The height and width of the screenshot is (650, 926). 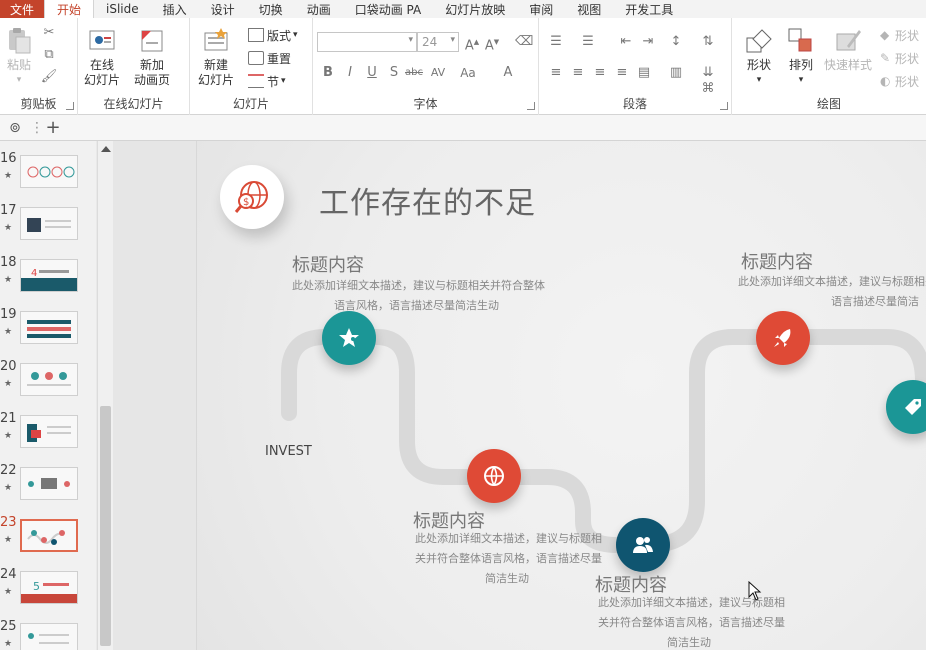 I want to click on change-case-icon: Aa, so click(x=468, y=73).